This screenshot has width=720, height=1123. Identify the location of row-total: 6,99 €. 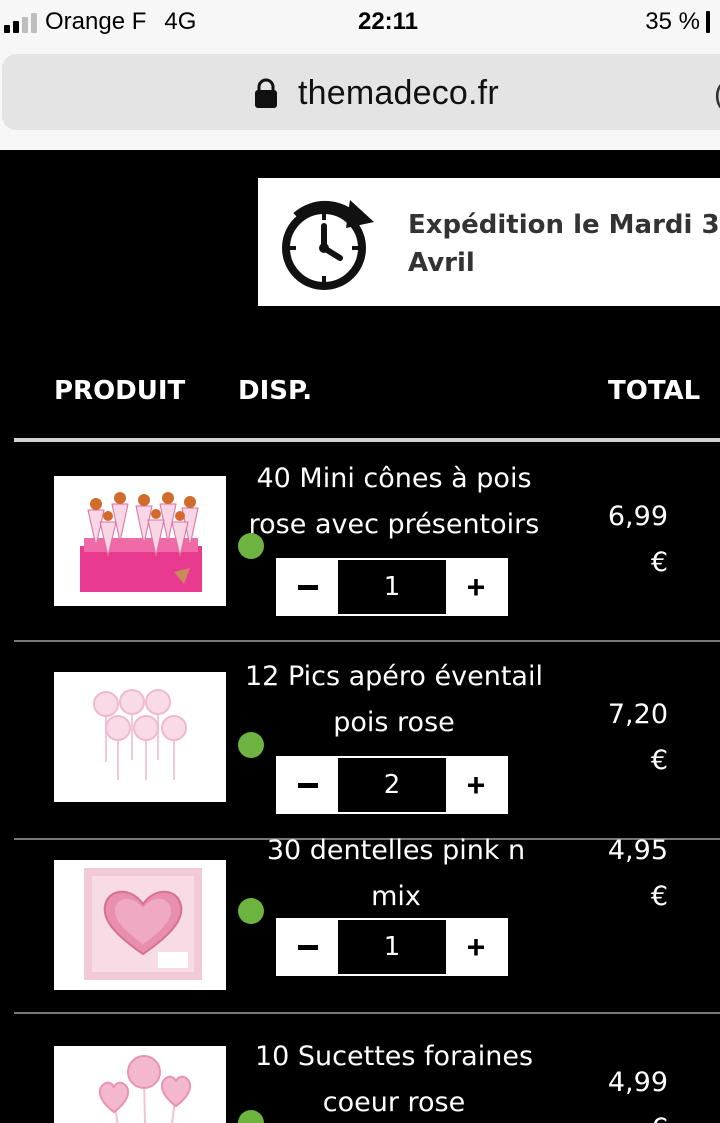
(629, 540).